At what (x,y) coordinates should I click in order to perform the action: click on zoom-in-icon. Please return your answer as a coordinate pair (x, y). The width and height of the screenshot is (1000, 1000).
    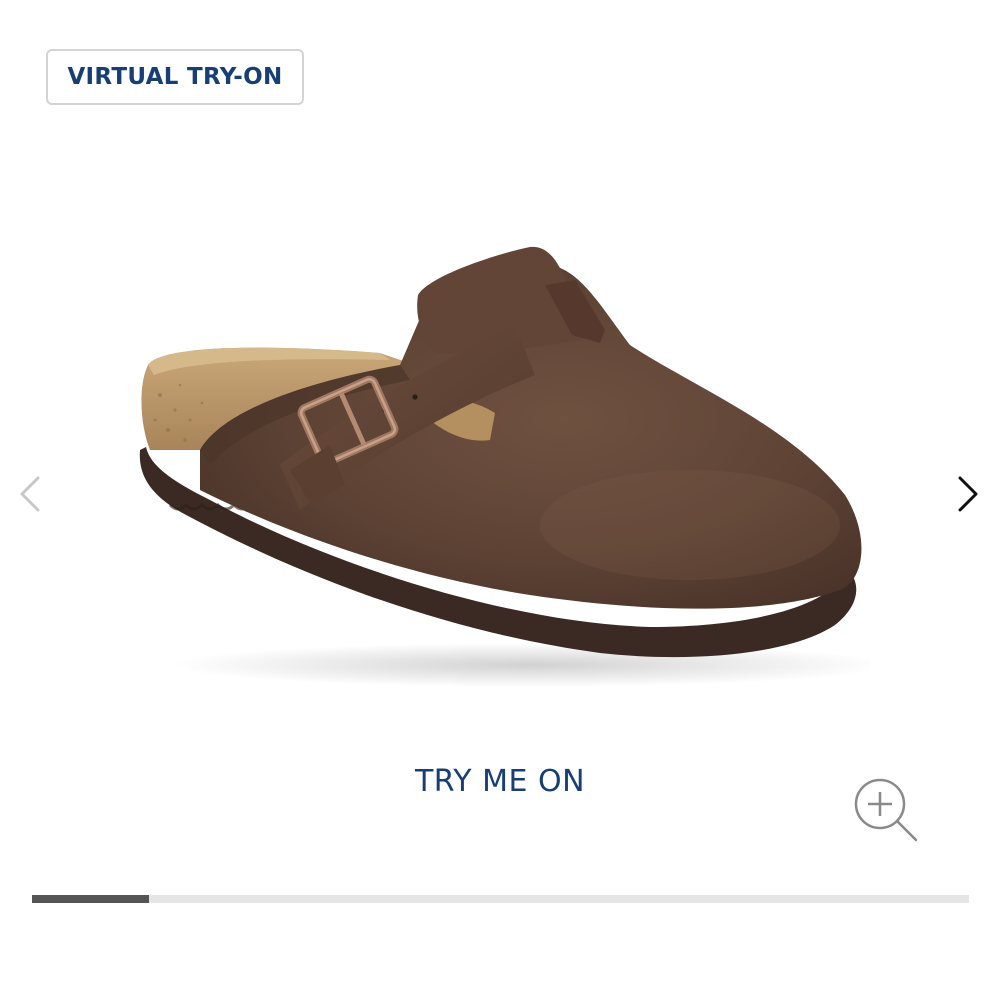
    Looking at the image, I should click on (887, 811).